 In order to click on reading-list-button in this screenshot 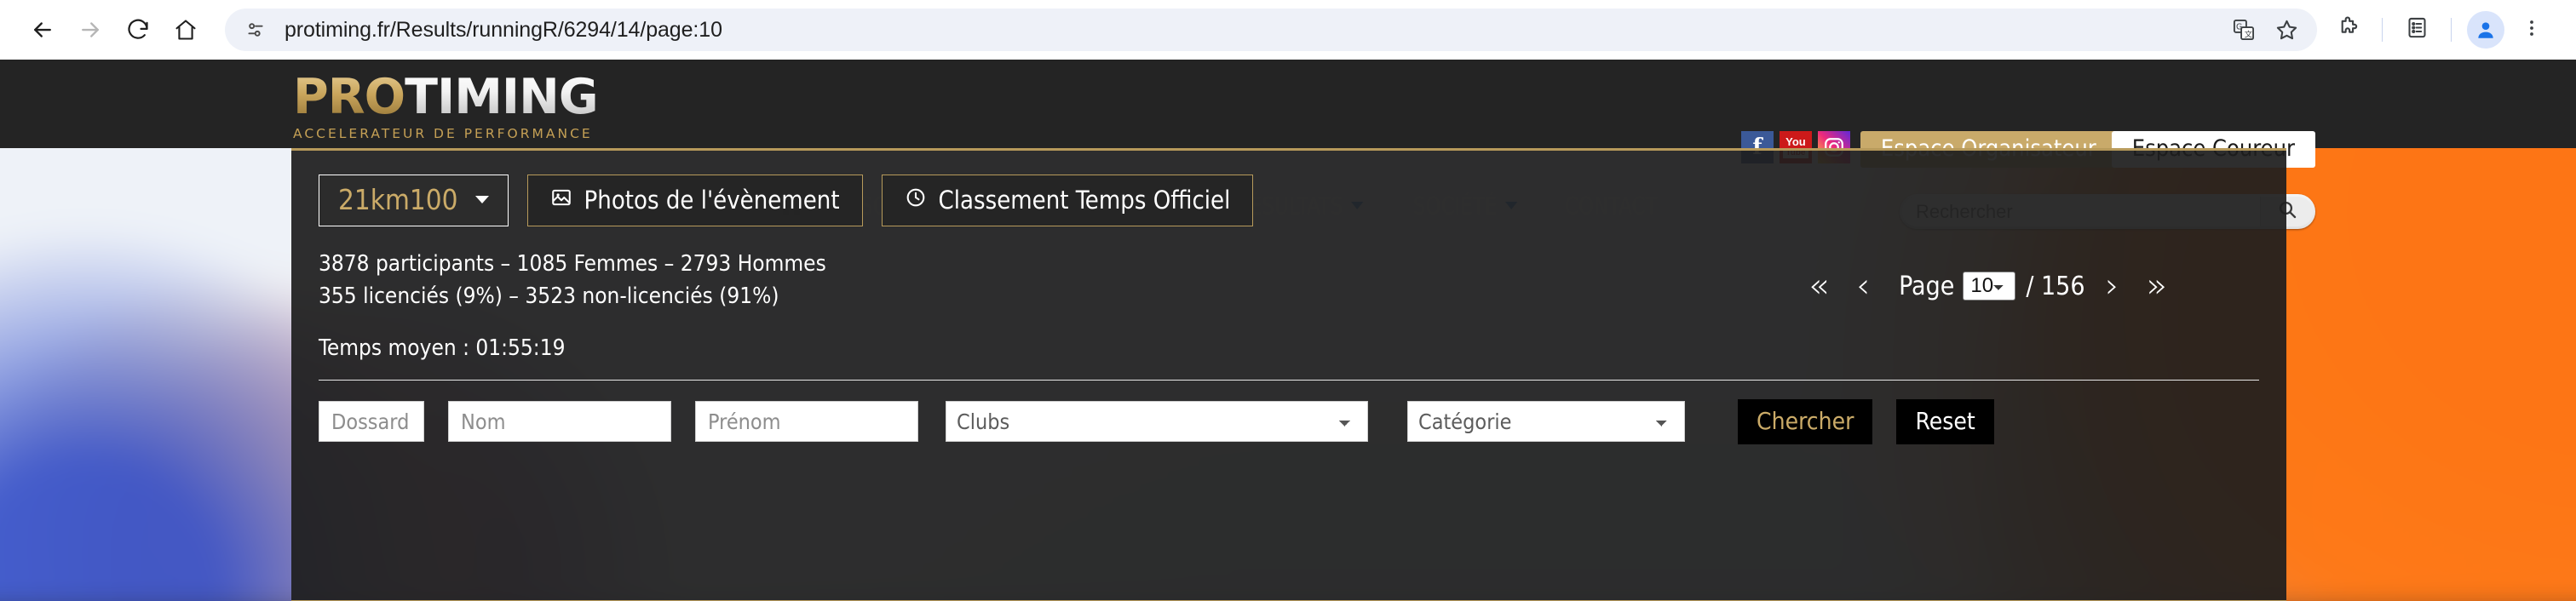, I will do `click(2417, 30)`.